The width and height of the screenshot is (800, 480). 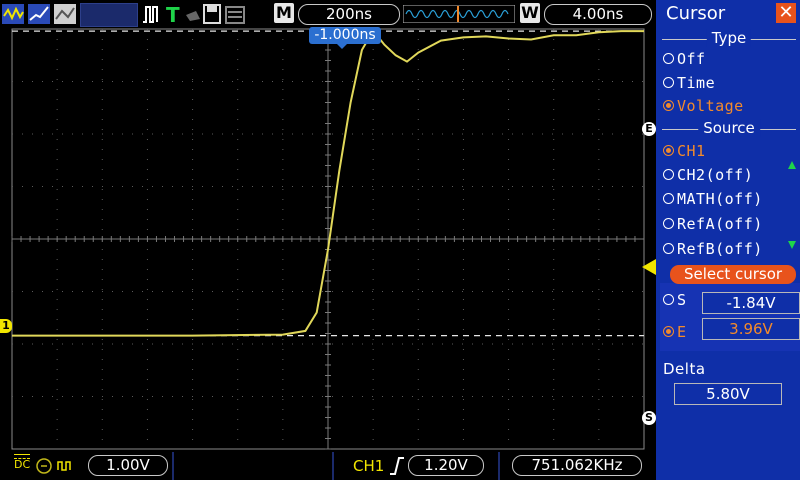 What do you see at coordinates (675, 332) in the screenshot?
I see `cursor-e-option: E` at bounding box center [675, 332].